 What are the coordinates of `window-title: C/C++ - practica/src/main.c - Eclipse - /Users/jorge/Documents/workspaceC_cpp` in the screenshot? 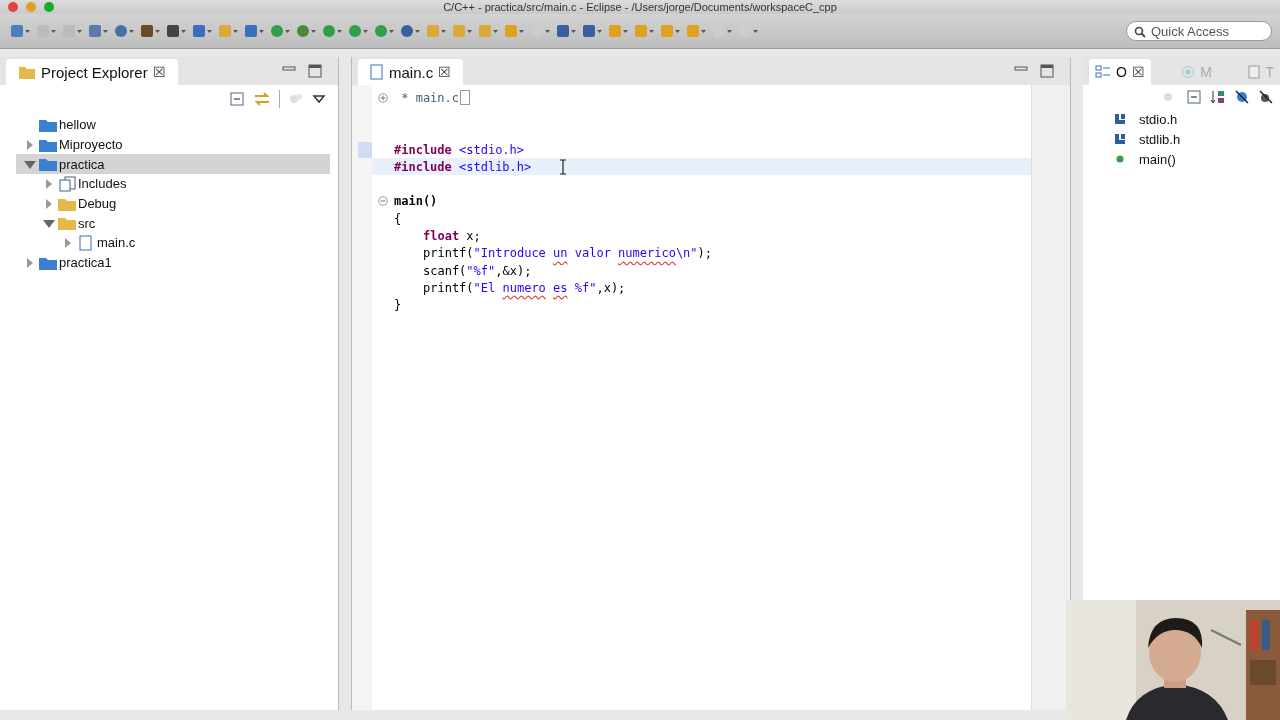 It's located at (640, 7).